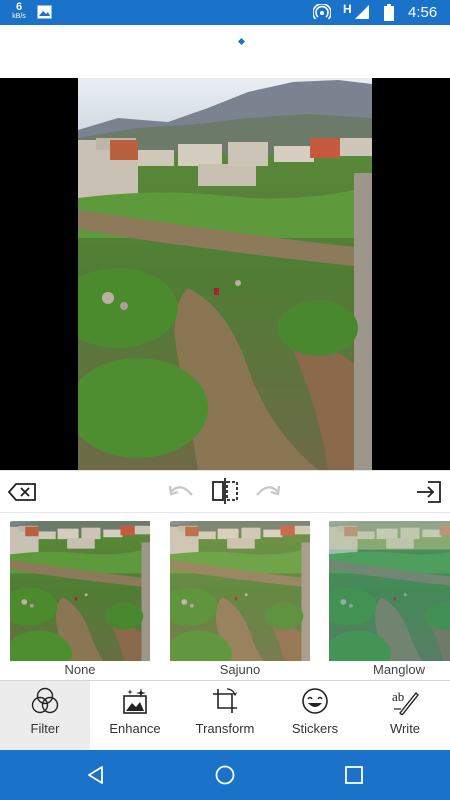 This screenshot has height=800, width=450. Describe the element at coordinates (322, 12) in the screenshot. I see `hotspot-icon` at that location.